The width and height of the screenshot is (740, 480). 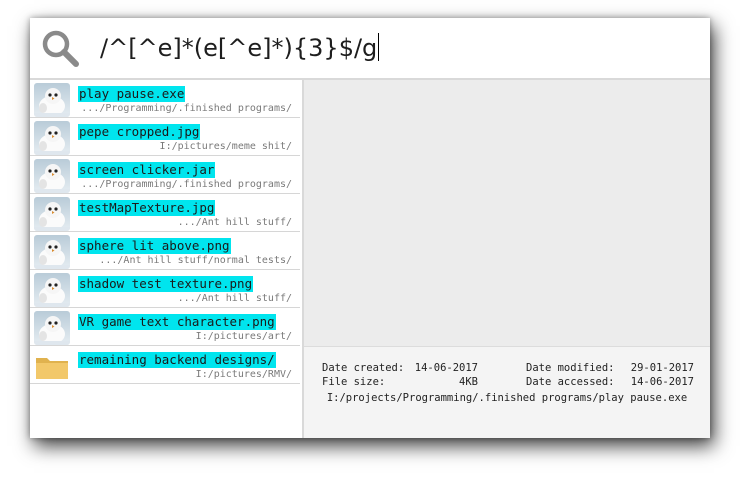 I want to click on date-modified-label: Date modified:, so click(x=570, y=368).